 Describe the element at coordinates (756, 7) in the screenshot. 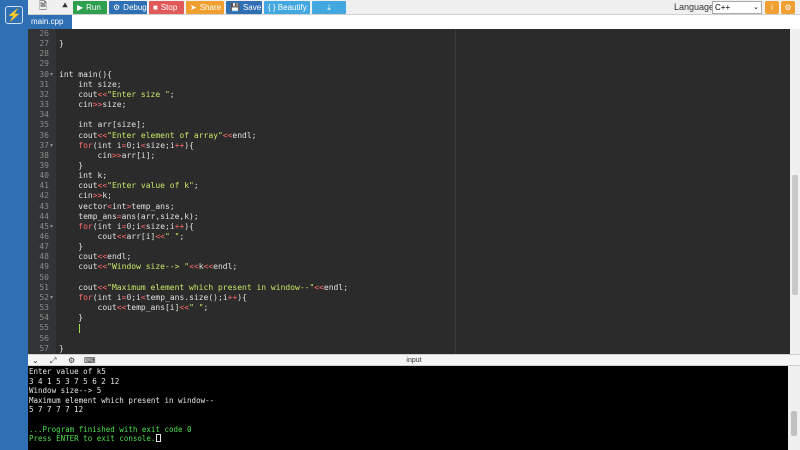

I see `chevron-down-icon: ⌄` at that location.